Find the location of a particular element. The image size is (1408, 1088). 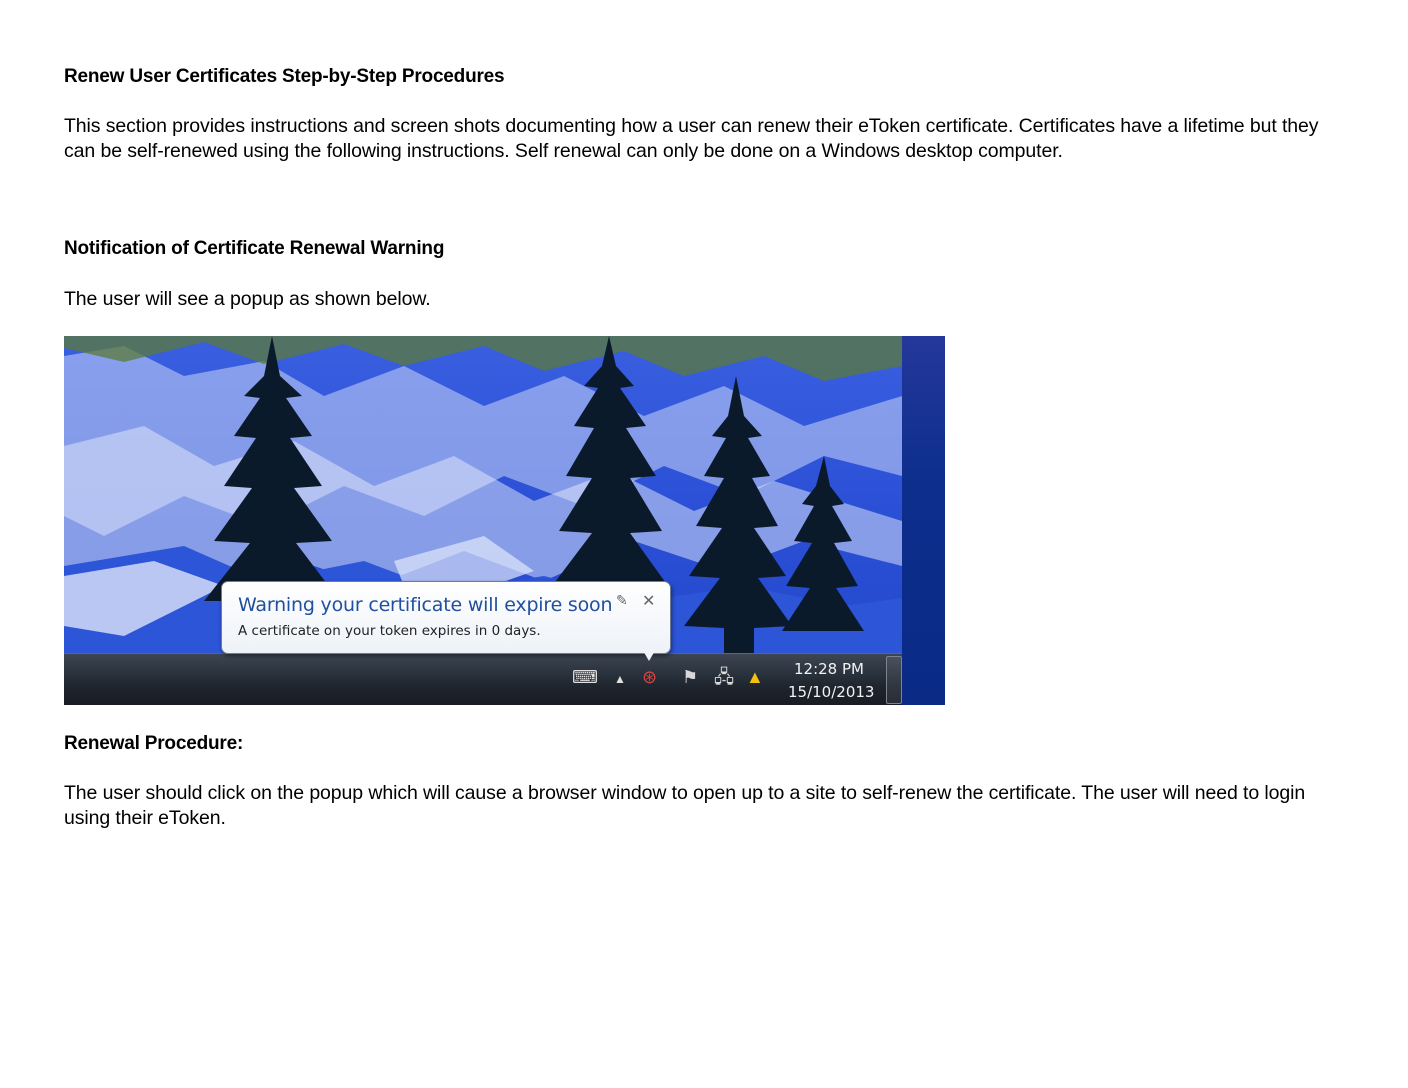

section-heading-renewal: Renewal Procedure: is located at coordinates (154, 743).